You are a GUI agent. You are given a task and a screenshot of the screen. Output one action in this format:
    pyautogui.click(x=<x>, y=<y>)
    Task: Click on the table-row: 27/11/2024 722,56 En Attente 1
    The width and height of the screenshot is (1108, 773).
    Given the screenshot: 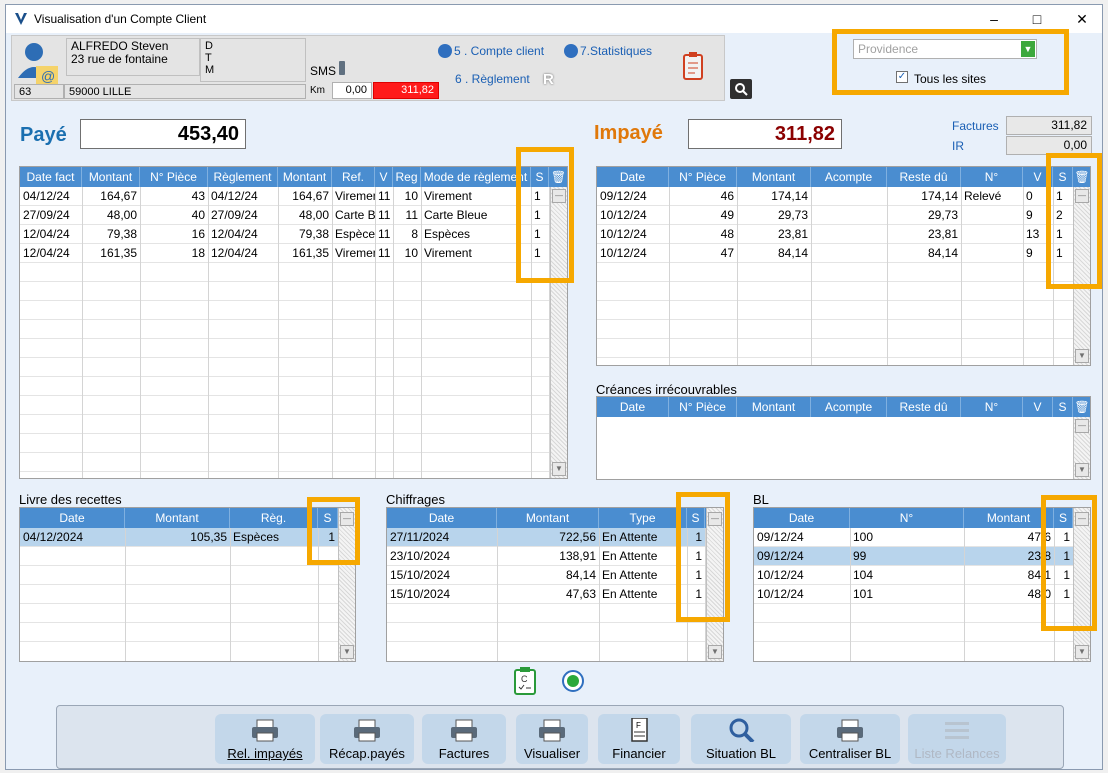 What is the action you would take?
    pyautogui.click(x=555, y=537)
    